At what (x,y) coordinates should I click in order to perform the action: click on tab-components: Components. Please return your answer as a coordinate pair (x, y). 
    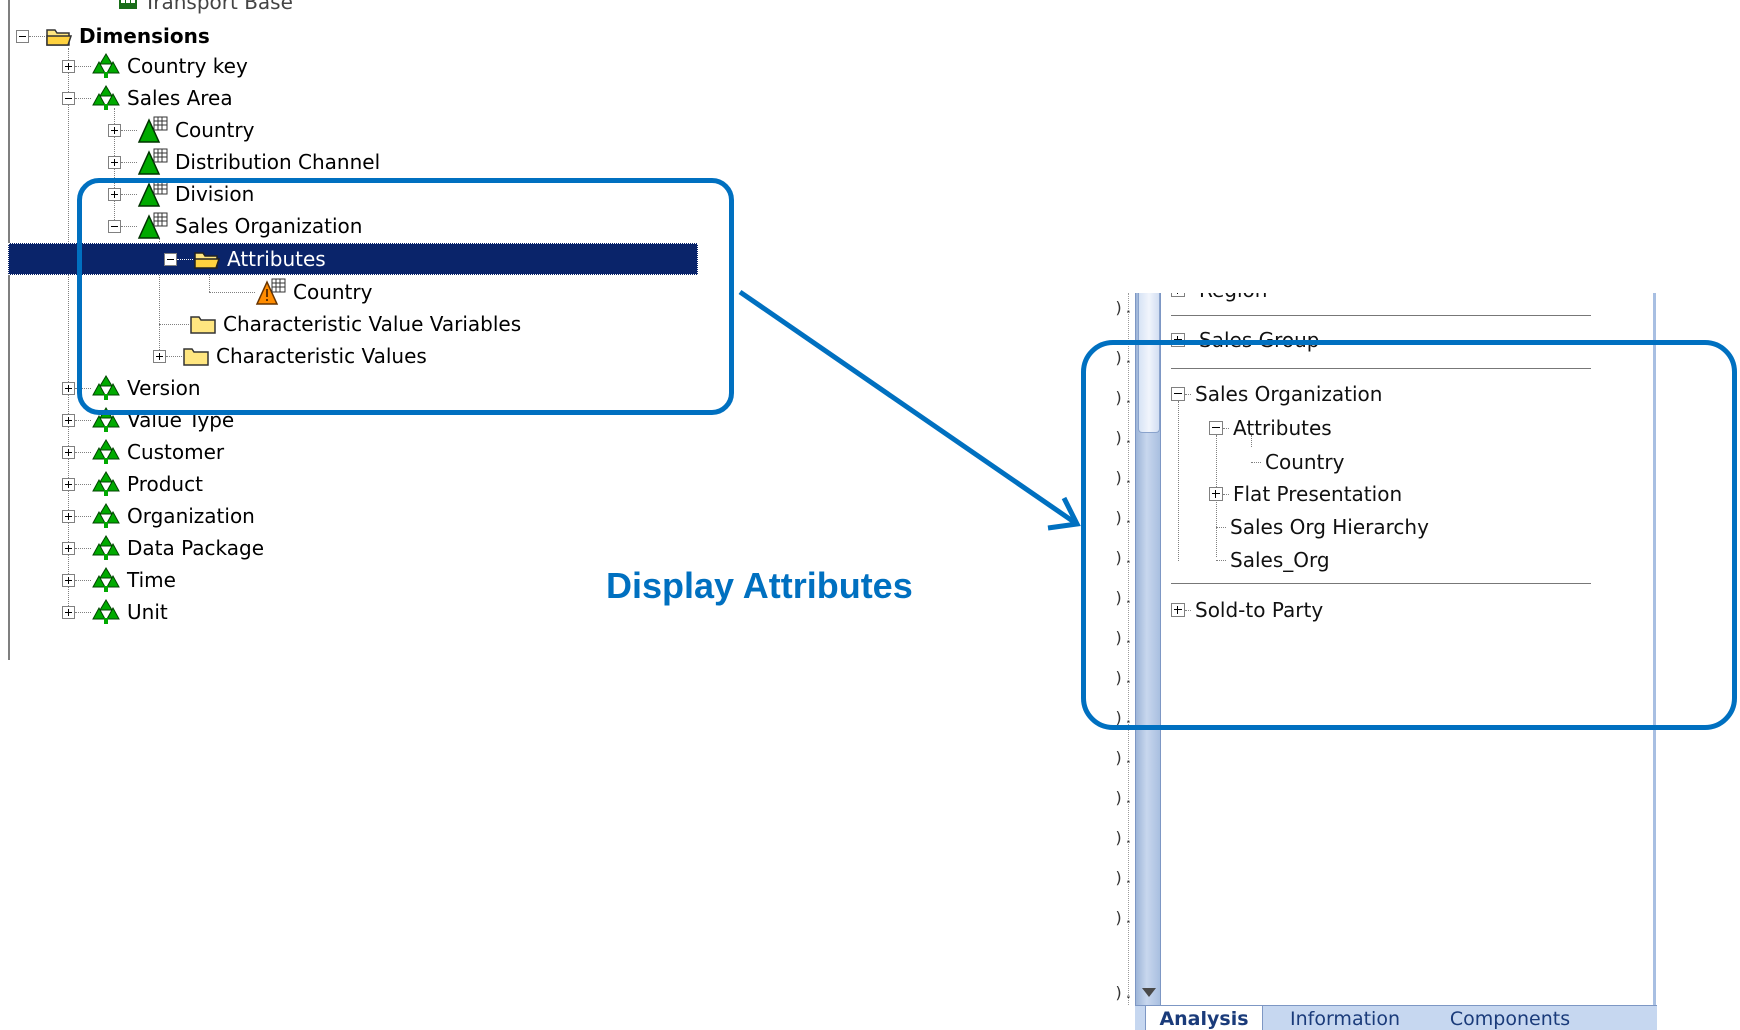
    Looking at the image, I should click on (1510, 1018).